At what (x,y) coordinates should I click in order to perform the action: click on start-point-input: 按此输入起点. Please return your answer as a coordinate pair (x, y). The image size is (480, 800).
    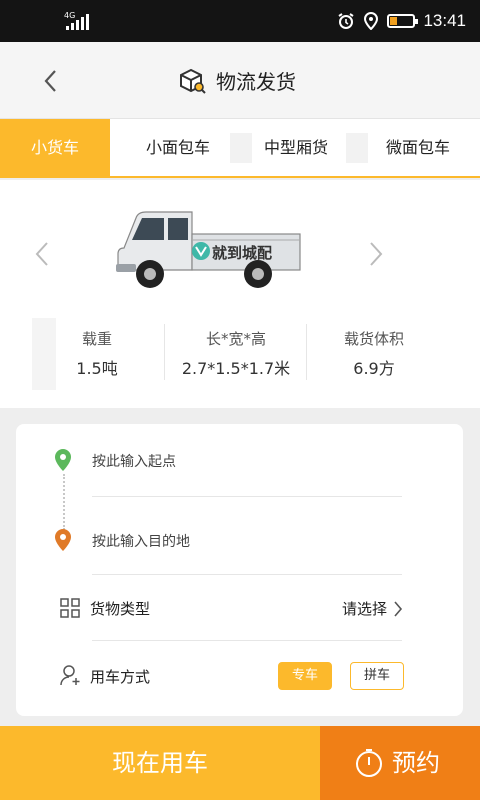
    Looking at the image, I should click on (134, 461).